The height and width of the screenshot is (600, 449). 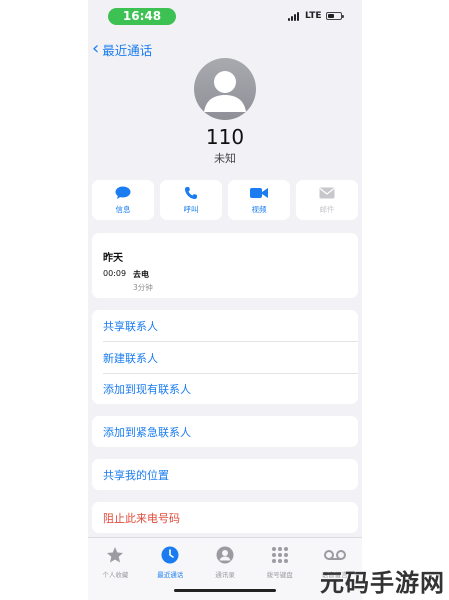 What do you see at coordinates (225, 16) in the screenshot?
I see `status-bar: 16:48 LTE` at bounding box center [225, 16].